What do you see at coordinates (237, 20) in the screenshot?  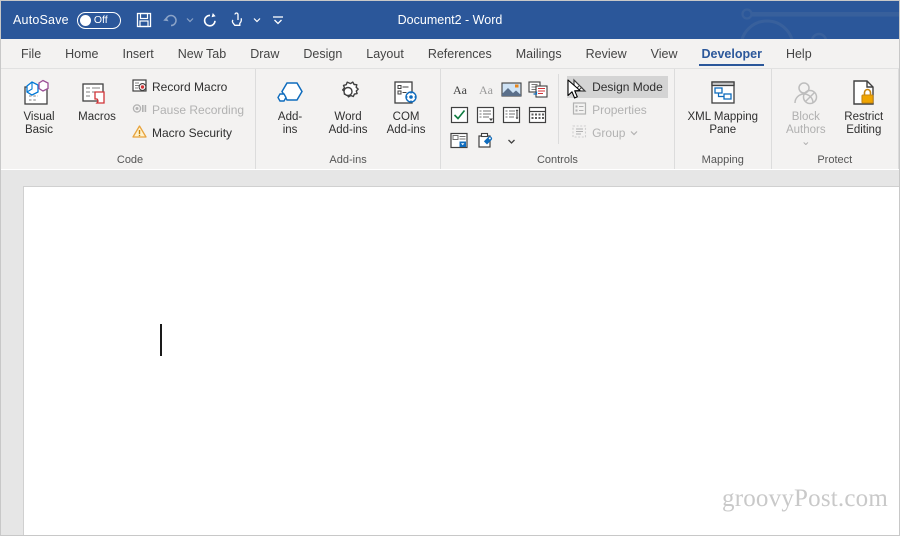 I see `touch-mouse-mode-button` at bounding box center [237, 20].